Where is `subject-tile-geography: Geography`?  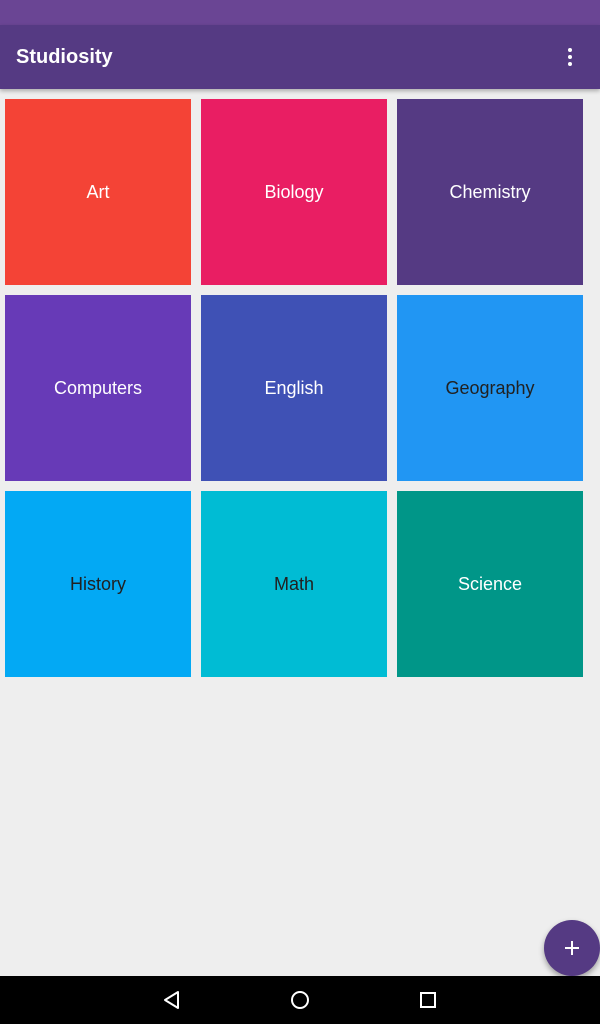
subject-tile-geography: Geography is located at coordinates (490, 388).